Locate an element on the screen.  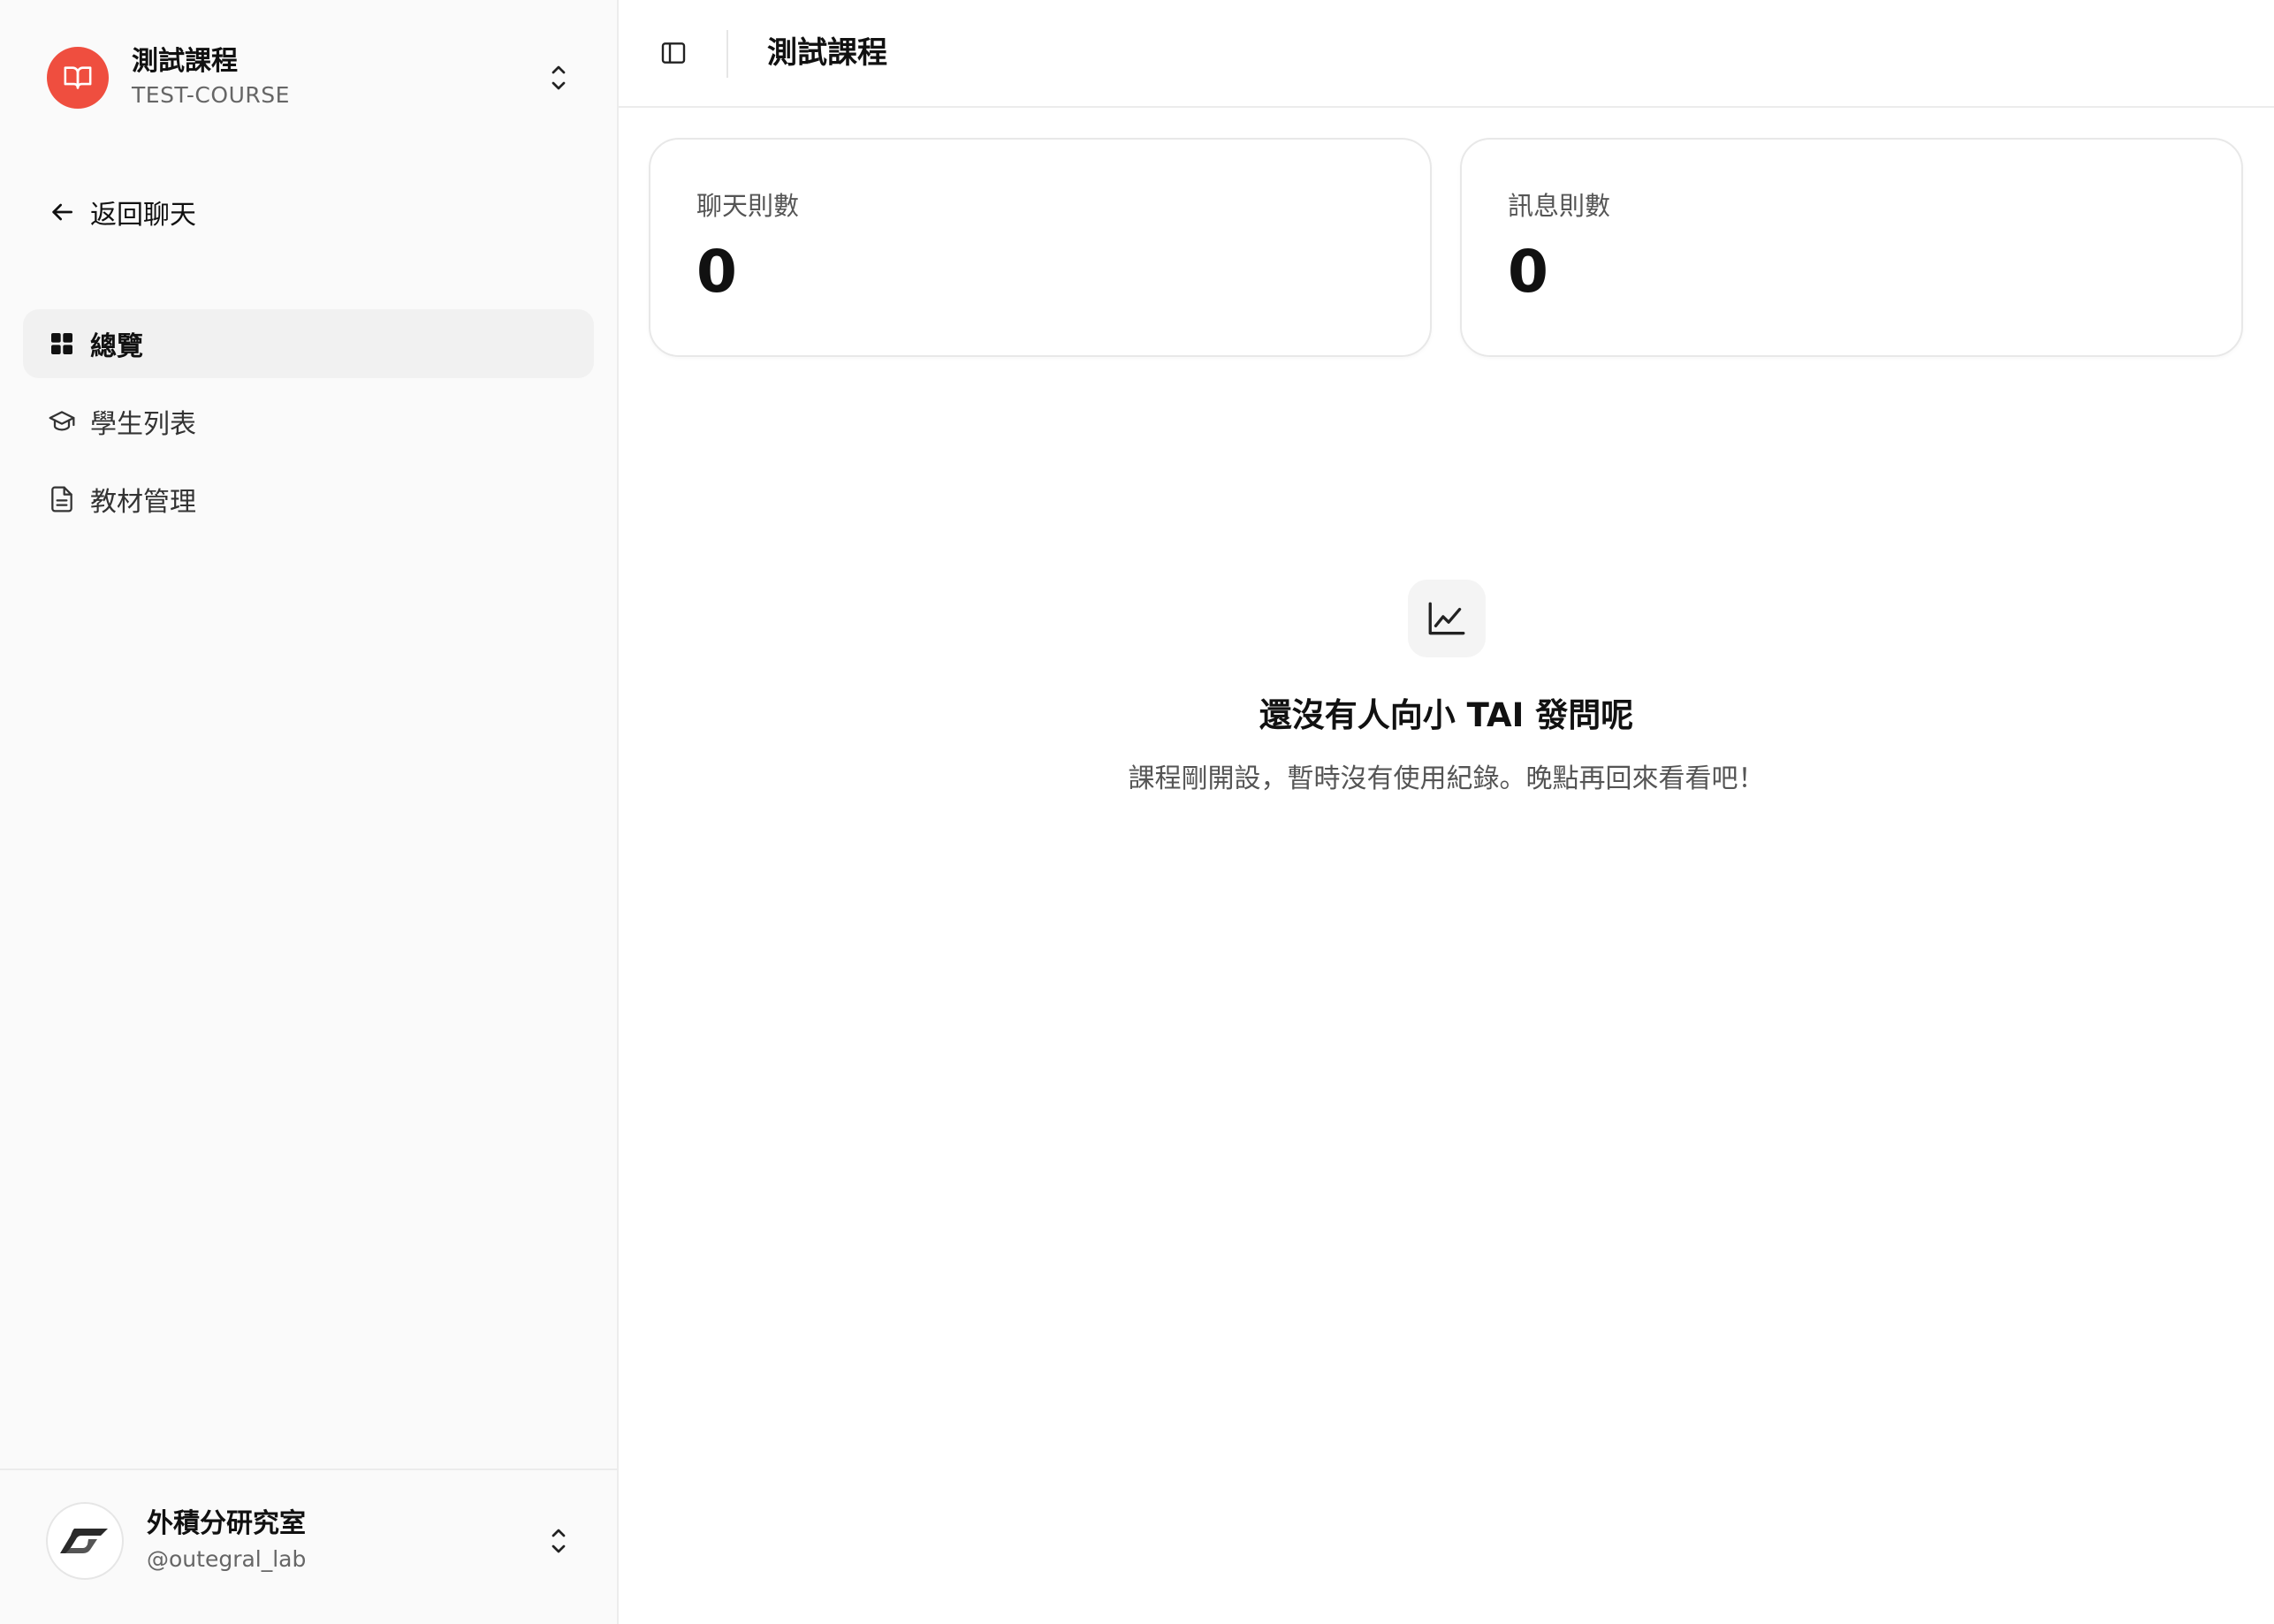
document-icon is located at coordinates (62, 499).